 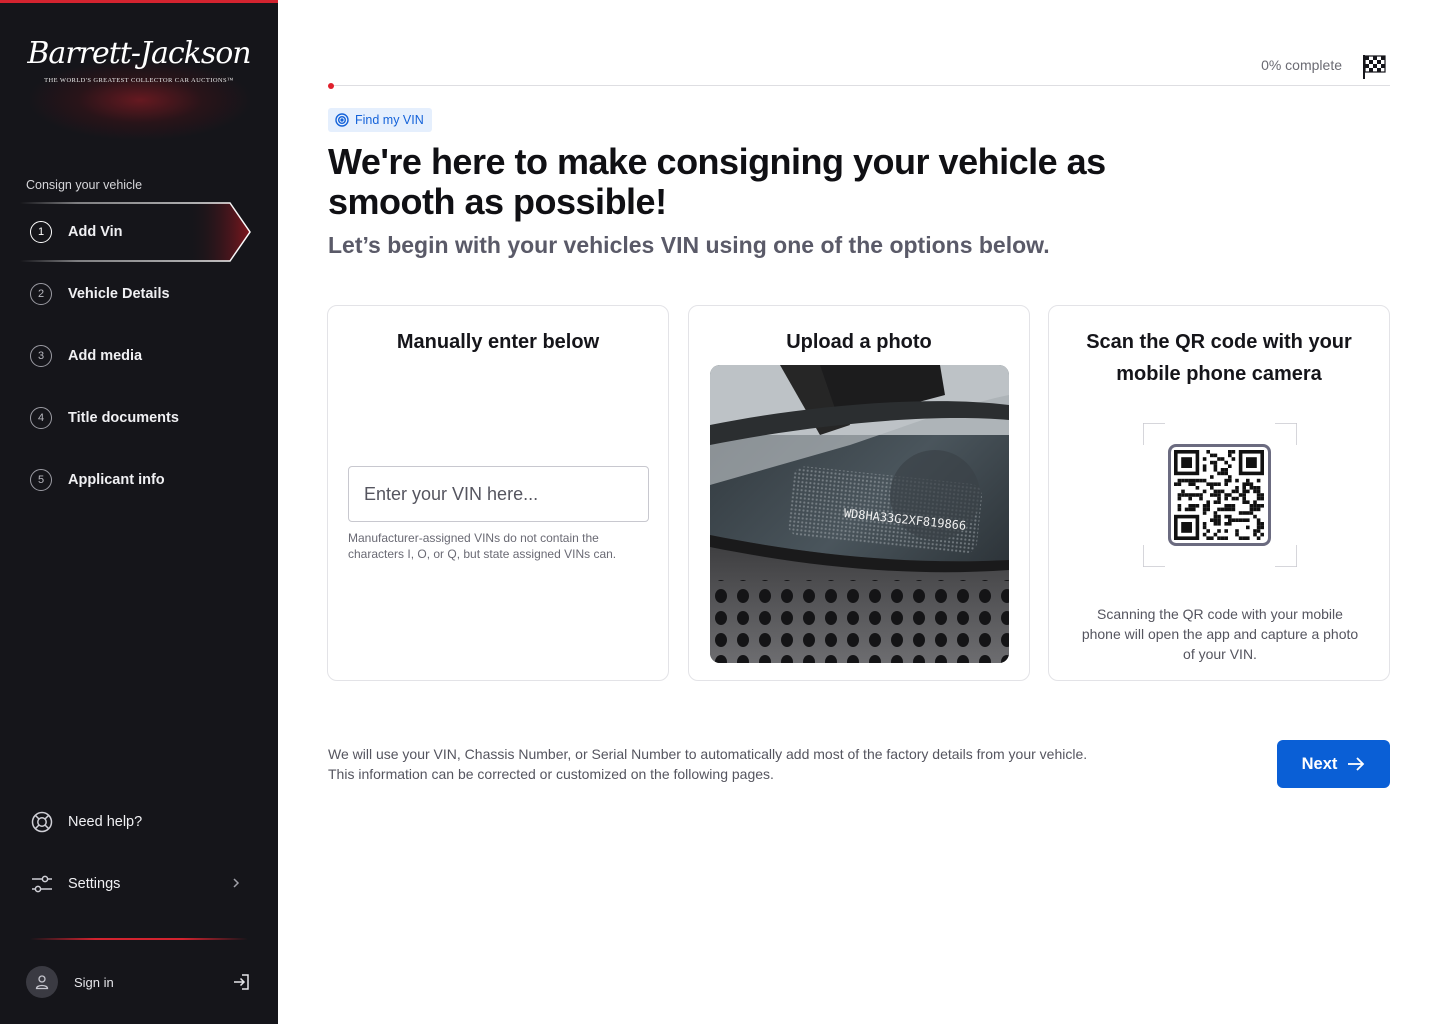 I want to click on need-help-link: Need help?, so click(x=140, y=822).